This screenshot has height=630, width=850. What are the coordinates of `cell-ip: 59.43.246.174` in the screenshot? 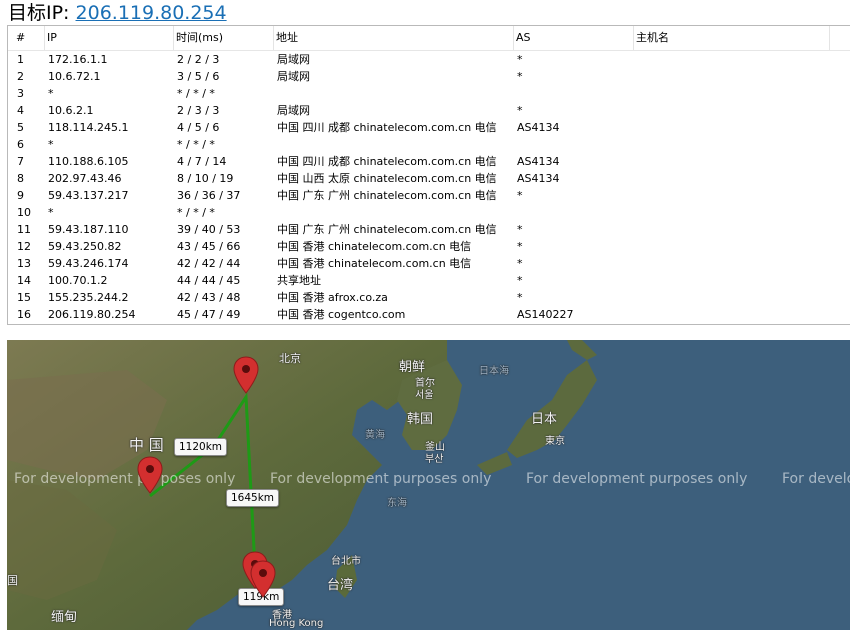 It's located at (88, 263).